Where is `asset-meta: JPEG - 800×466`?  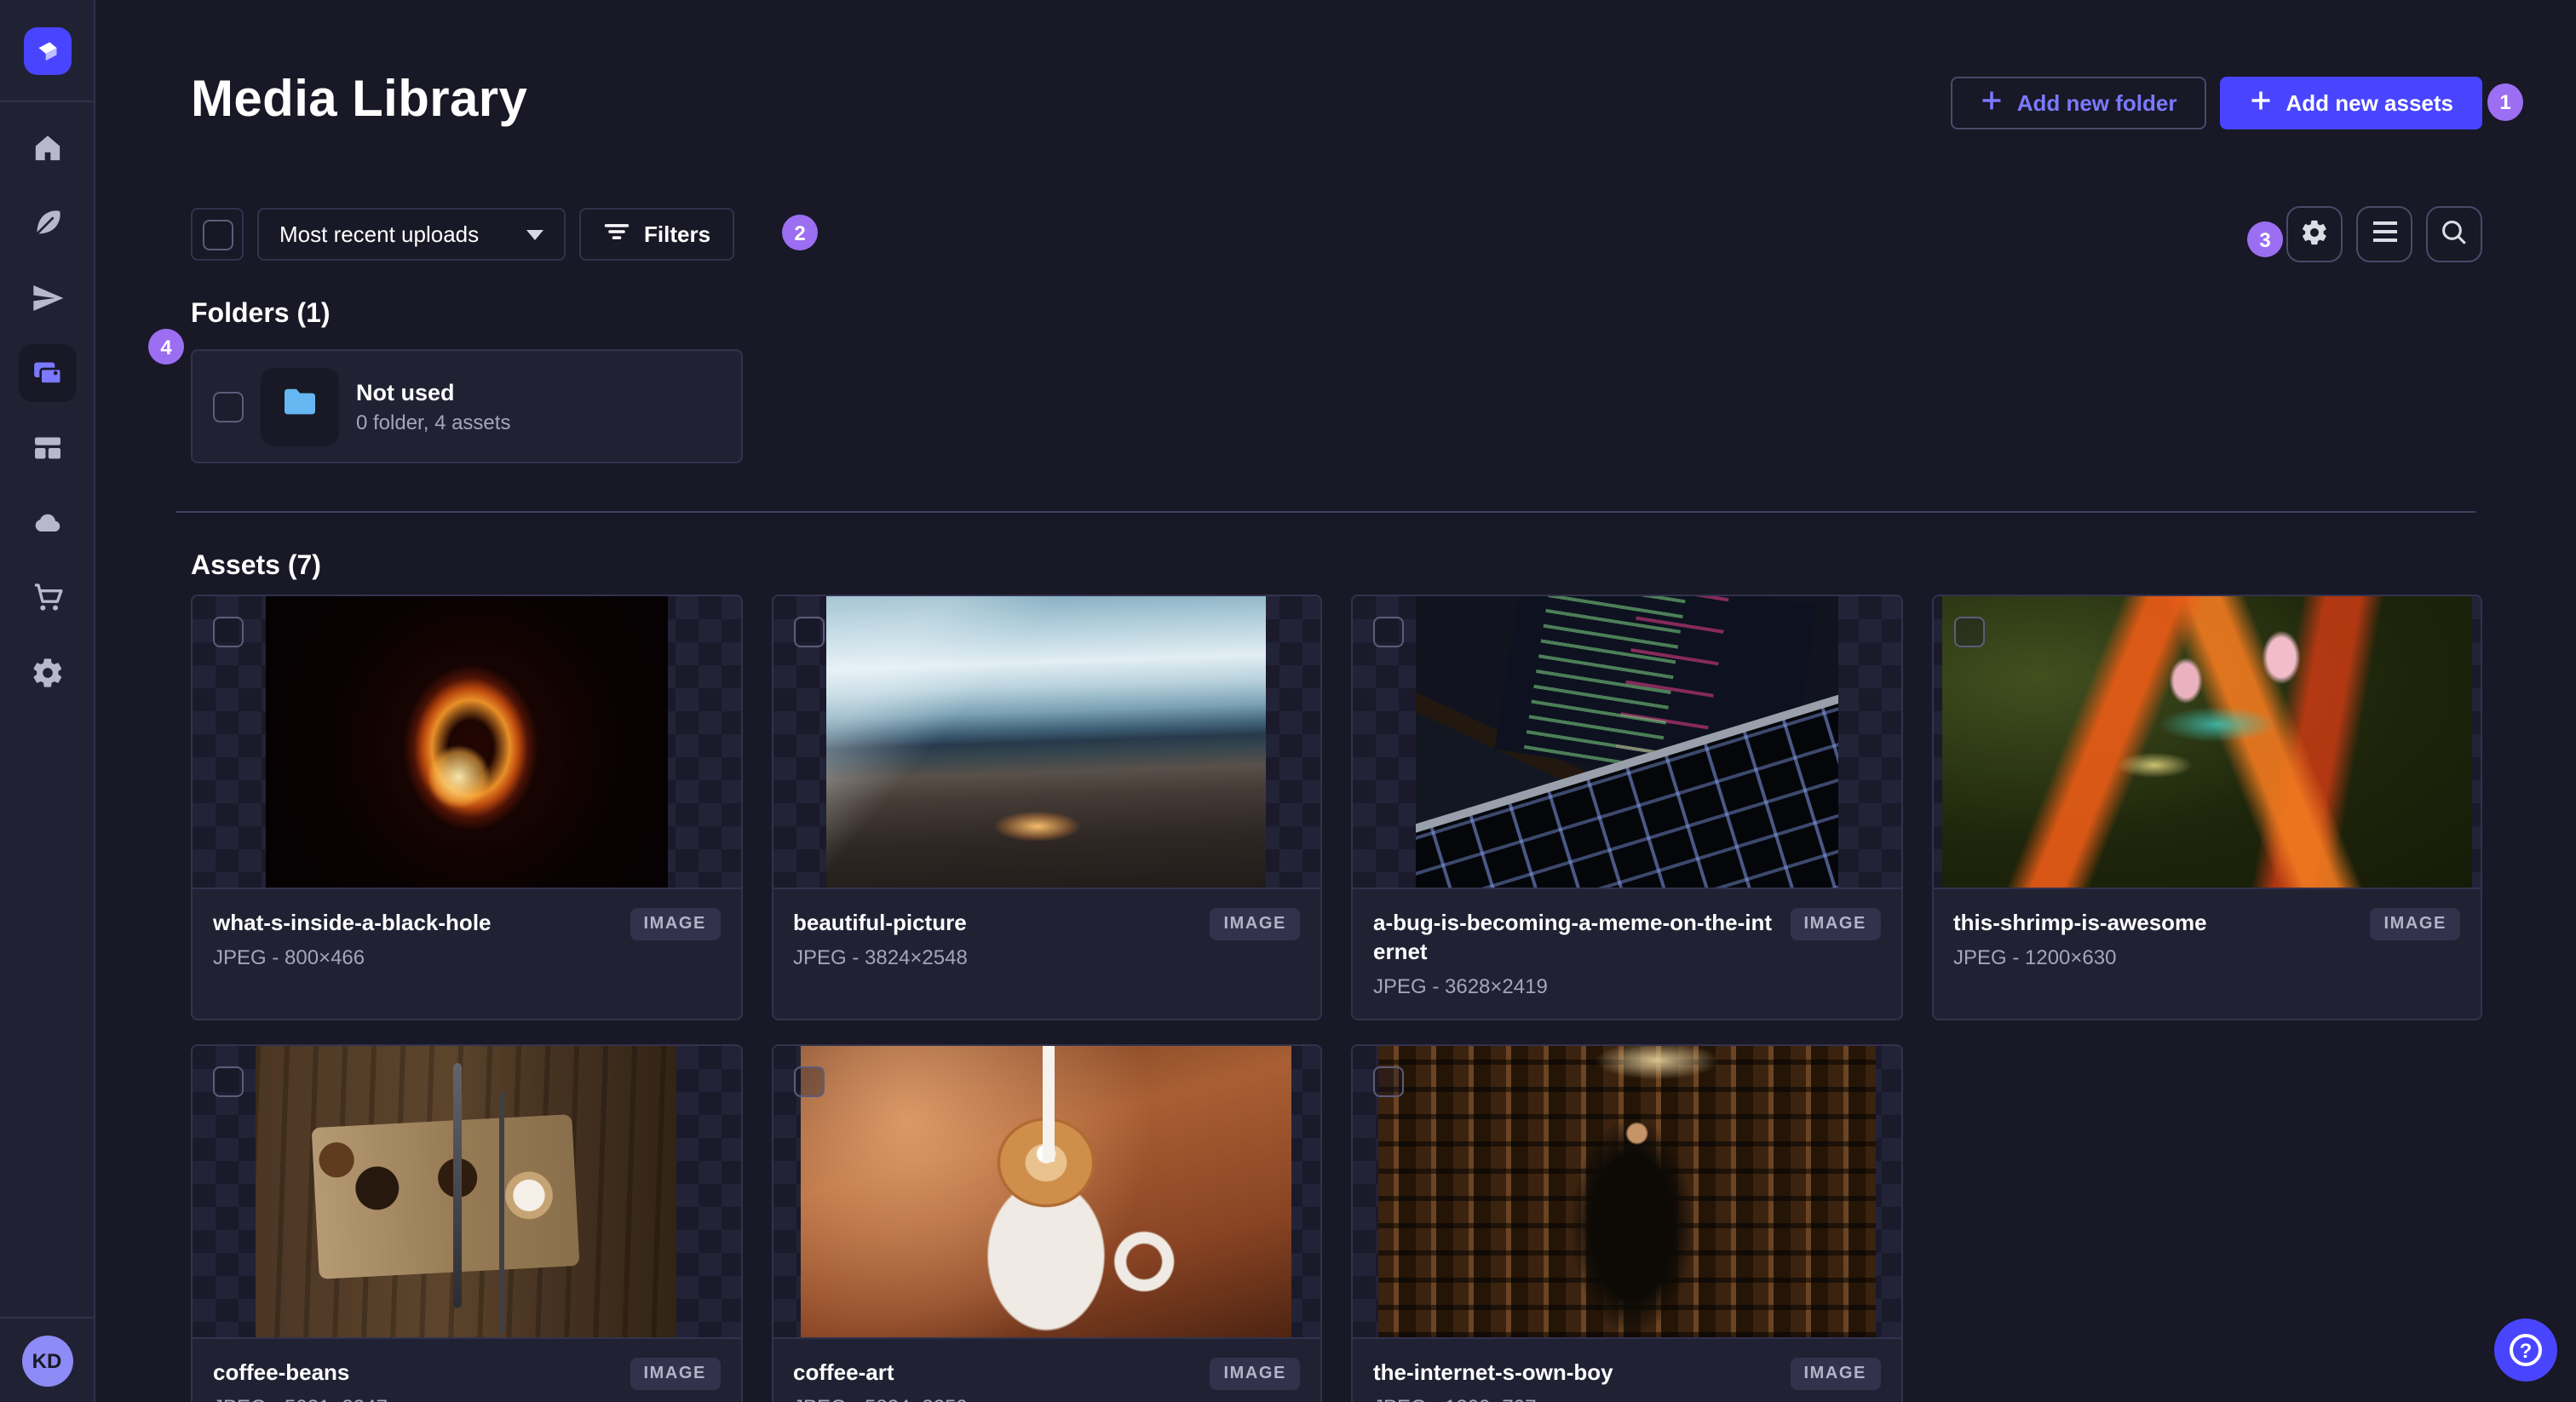 asset-meta: JPEG - 800×466 is located at coordinates (289, 957).